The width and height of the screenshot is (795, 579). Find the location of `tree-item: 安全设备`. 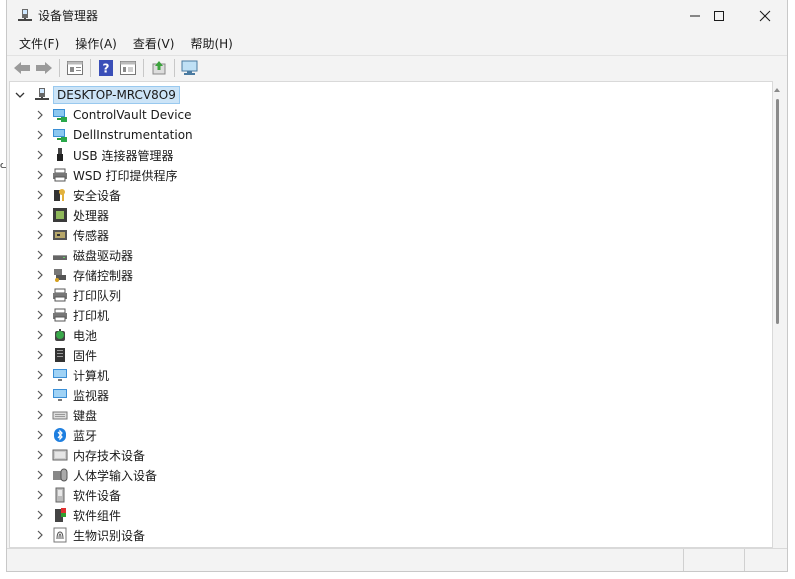

tree-item: 安全设备 is located at coordinates (77, 195).